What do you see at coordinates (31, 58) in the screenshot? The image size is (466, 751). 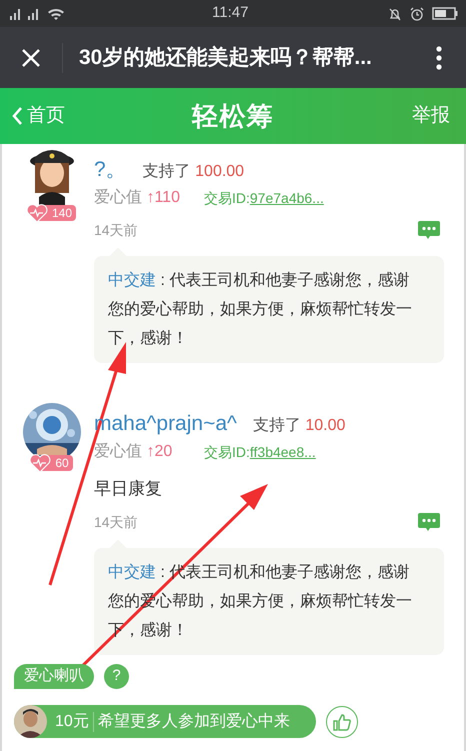 I see `close-icon` at bounding box center [31, 58].